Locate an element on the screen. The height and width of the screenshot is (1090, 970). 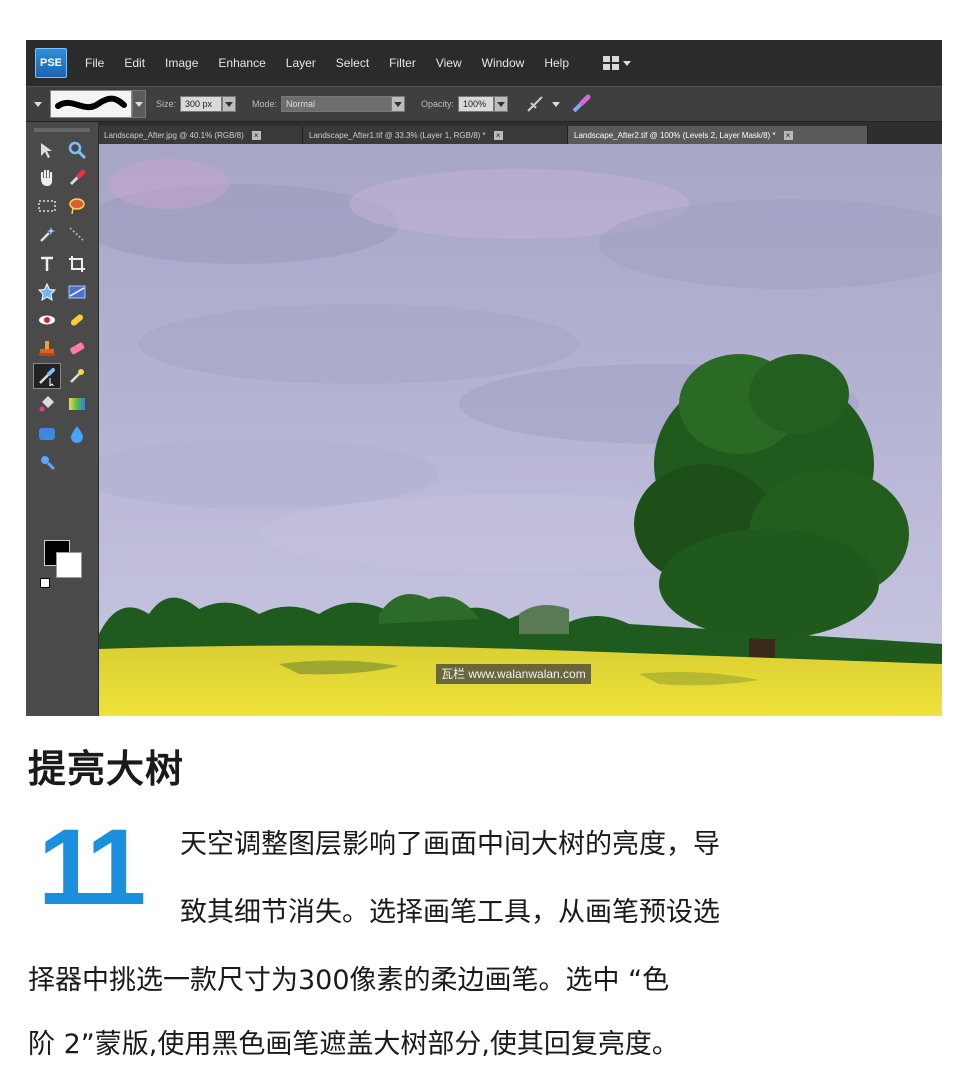
size-label: Size: is located at coordinates (166, 104).